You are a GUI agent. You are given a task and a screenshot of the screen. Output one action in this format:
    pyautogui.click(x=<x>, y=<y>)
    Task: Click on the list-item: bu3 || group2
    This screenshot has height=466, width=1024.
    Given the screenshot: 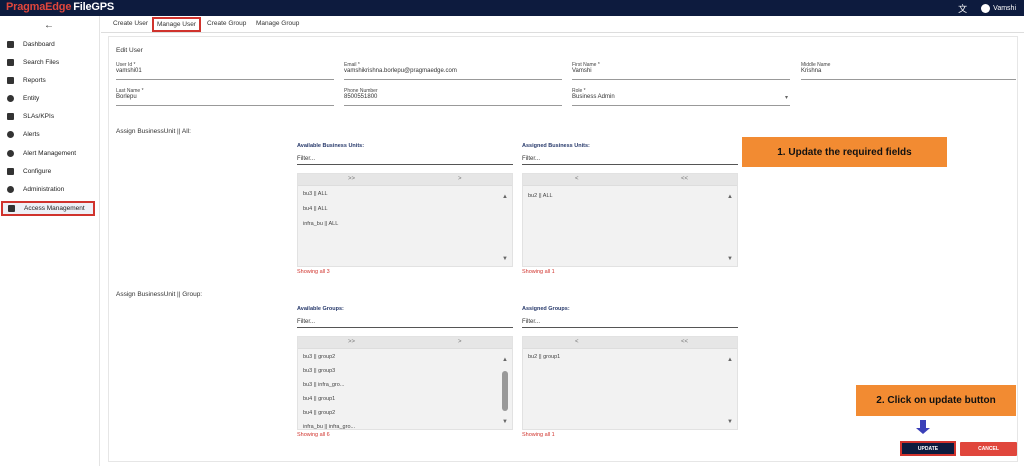 What is the action you would take?
    pyautogui.click(x=319, y=357)
    